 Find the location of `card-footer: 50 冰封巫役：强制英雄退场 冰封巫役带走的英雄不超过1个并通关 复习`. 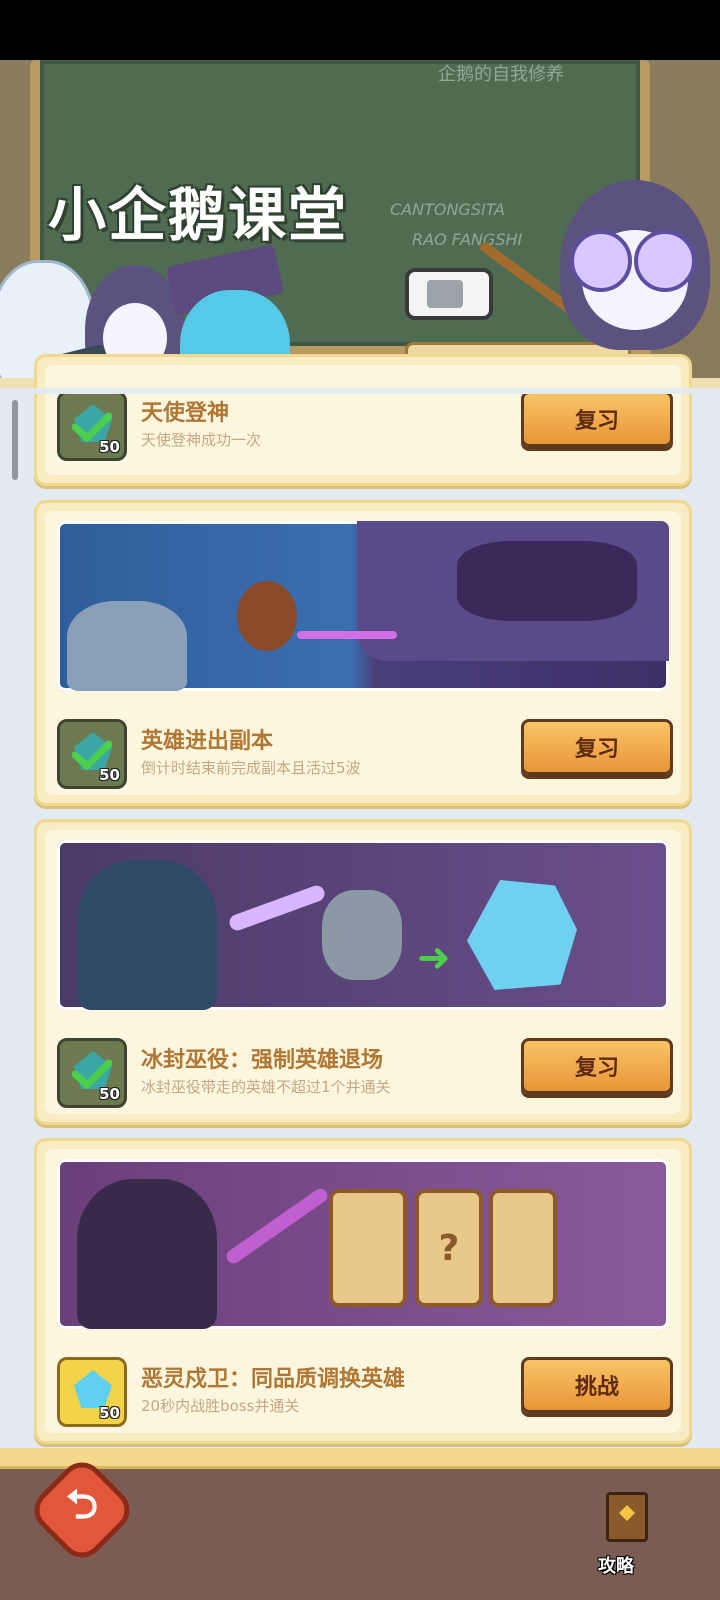

card-footer: 50 冰封巫役：强制英雄退场 冰封巫役带走的英雄不超过1个并通关 复习 is located at coordinates (363, 1073).